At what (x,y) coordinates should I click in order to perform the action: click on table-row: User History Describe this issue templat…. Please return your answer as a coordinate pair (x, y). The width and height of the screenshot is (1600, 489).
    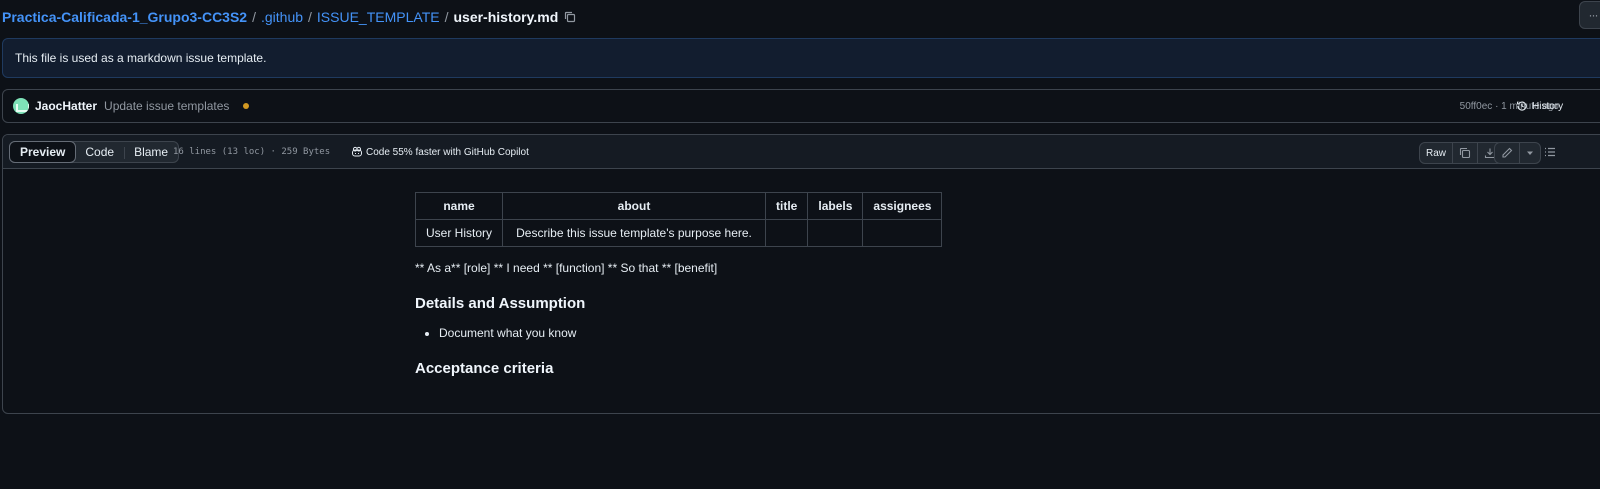
    Looking at the image, I should click on (678, 233).